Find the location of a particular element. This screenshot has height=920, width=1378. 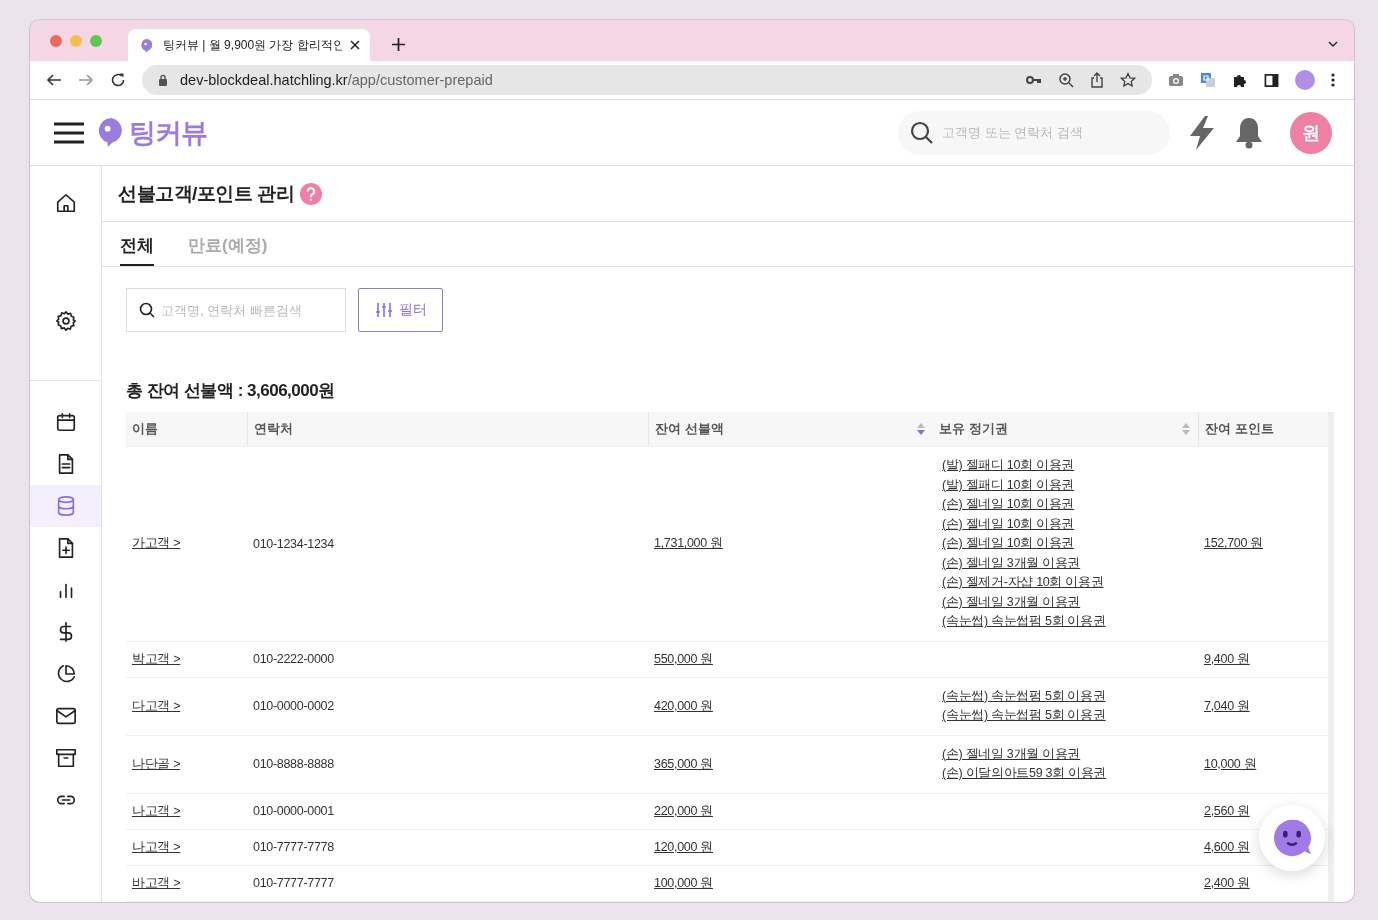

column-header: 잔여 포인트 is located at coordinates (1264, 429).